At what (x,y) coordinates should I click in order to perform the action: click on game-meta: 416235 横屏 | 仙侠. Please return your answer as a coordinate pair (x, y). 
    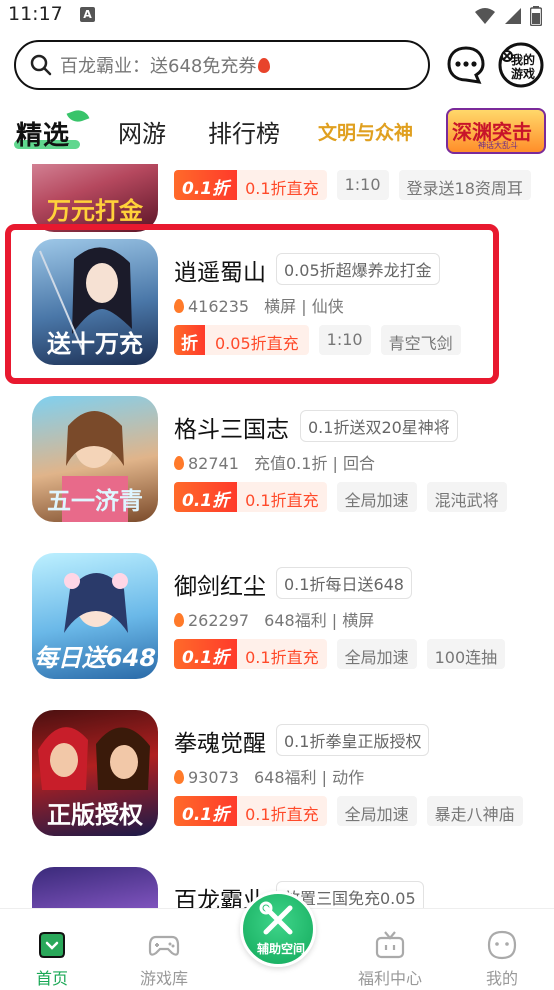
    Looking at the image, I should click on (259, 305).